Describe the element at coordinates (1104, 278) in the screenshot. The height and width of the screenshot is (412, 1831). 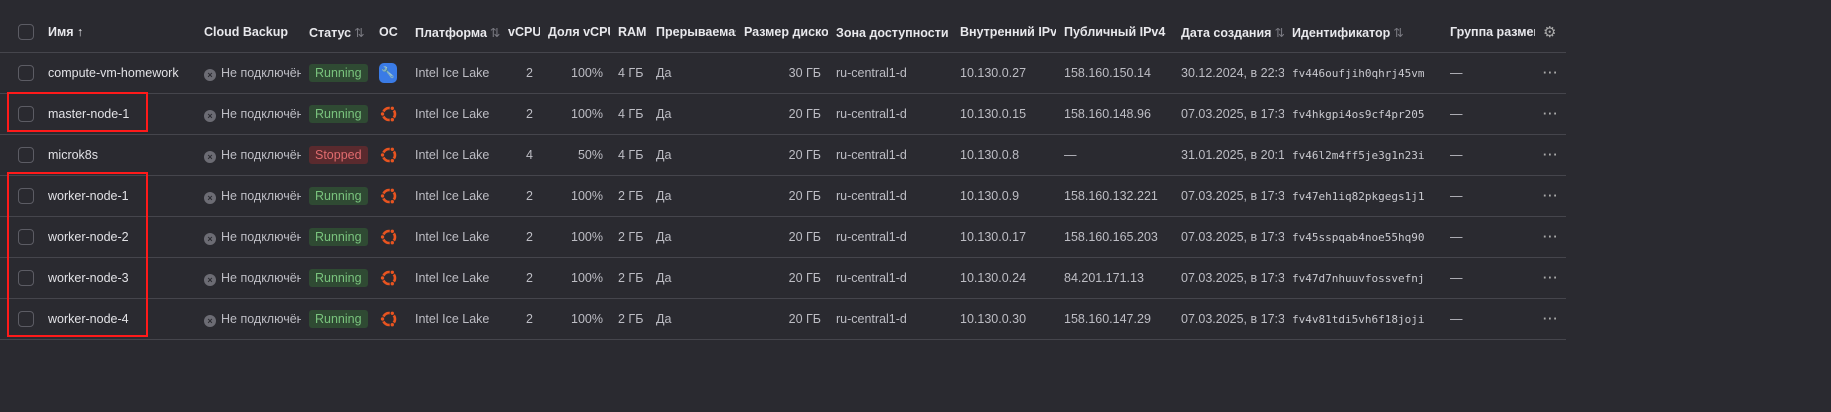
I see `public-ip: 84.201.171.13` at that location.